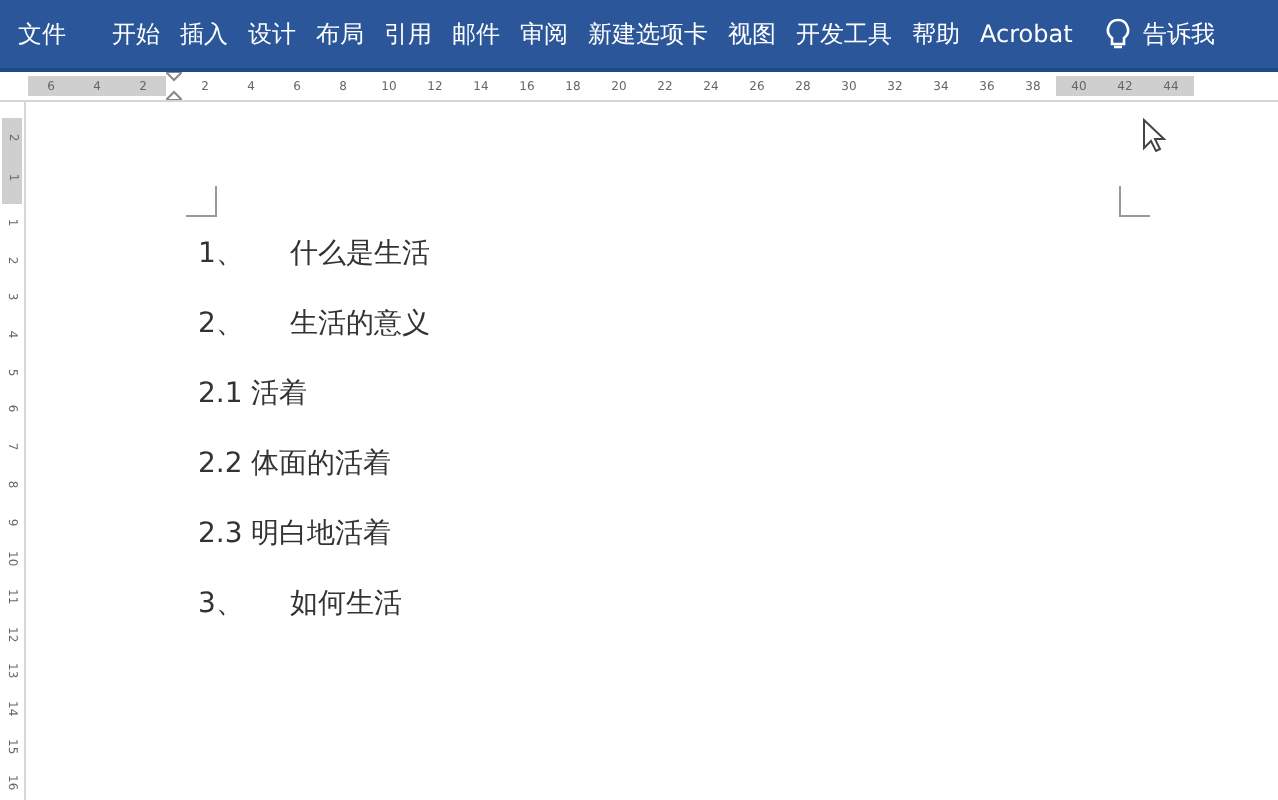 The height and width of the screenshot is (800, 1278). What do you see at coordinates (340, 34) in the screenshot?
I see `ribbon-tab: 布局` at bounding box center [340, 34].